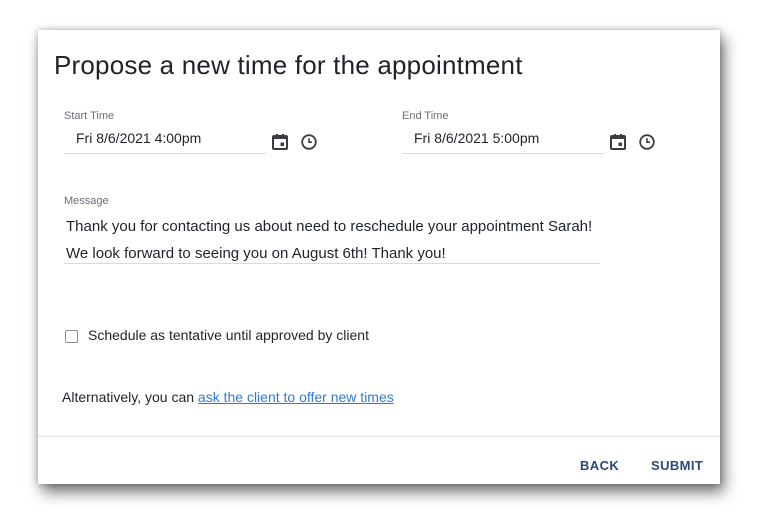 This screenshot has width=758, height=520. I want to click on end-time-clock-icon, so click(647, 142).